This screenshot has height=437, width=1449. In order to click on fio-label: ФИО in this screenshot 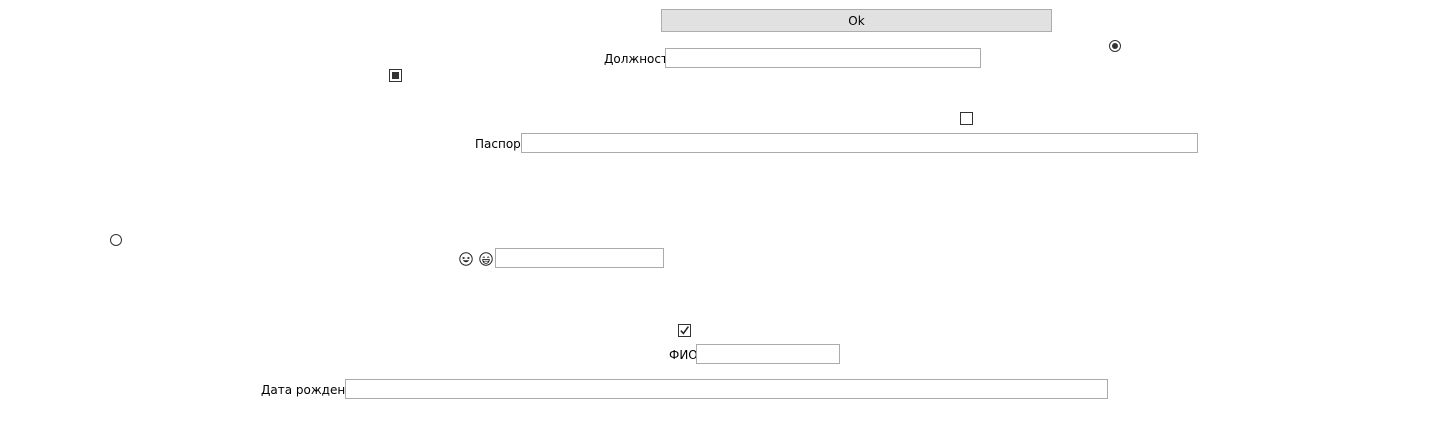, I will do `click(683, 355)`.